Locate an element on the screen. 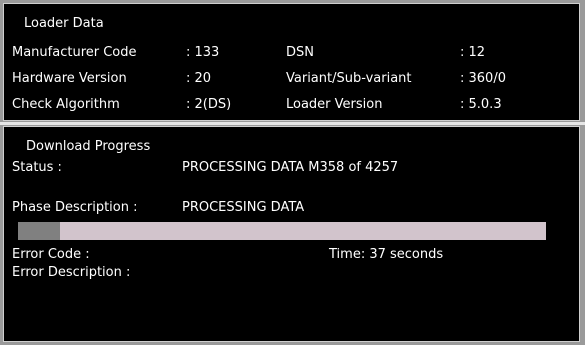 This screenshot has height=345, width=585. error-code-label: Error Code : is located at coordinates (51, 254).